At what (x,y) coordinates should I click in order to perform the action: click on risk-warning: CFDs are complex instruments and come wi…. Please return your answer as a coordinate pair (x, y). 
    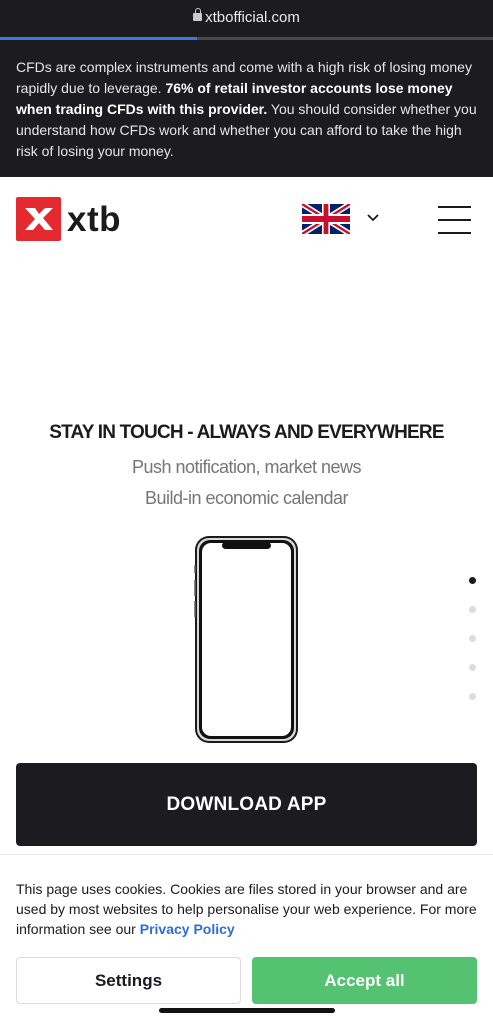
    Looking at the image, I should click on (246, 108).